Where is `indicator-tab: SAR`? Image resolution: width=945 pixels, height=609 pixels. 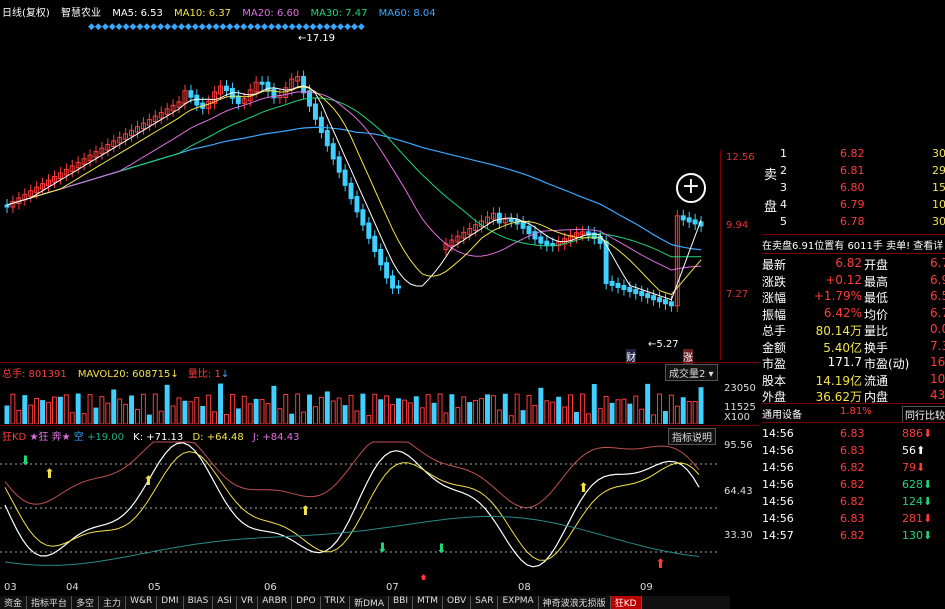
indicator-tab: SAR is located at coordinates (485, 602).